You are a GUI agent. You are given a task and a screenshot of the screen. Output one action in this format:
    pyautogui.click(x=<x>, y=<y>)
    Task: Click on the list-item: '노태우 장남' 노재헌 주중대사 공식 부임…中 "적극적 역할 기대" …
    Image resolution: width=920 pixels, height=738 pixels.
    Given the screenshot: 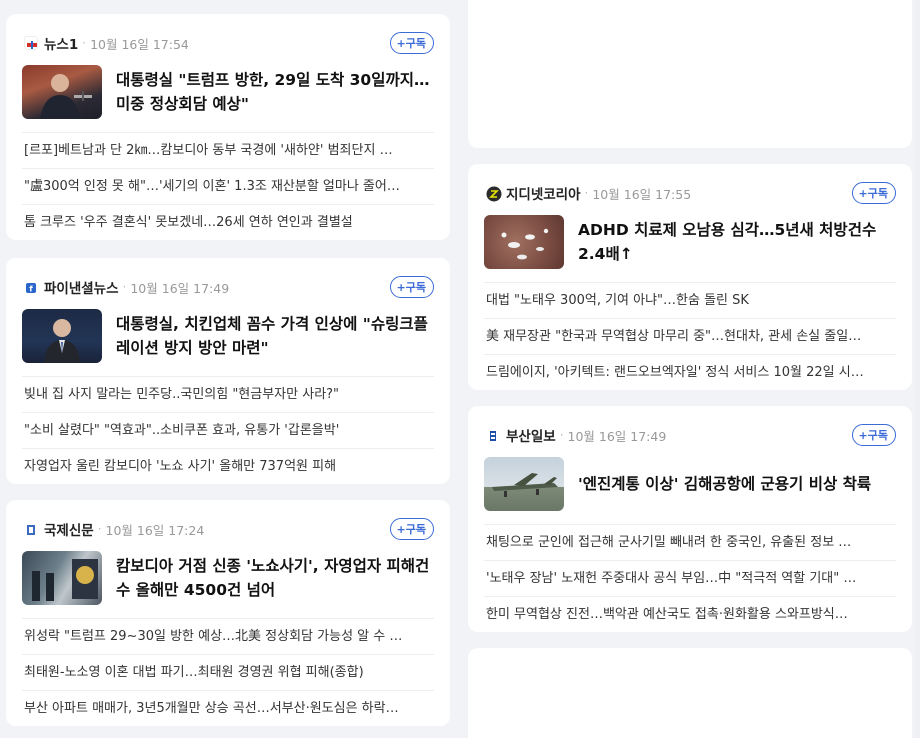 What is the action you would take?
    pyautogui.click(x=690, y=578)
    